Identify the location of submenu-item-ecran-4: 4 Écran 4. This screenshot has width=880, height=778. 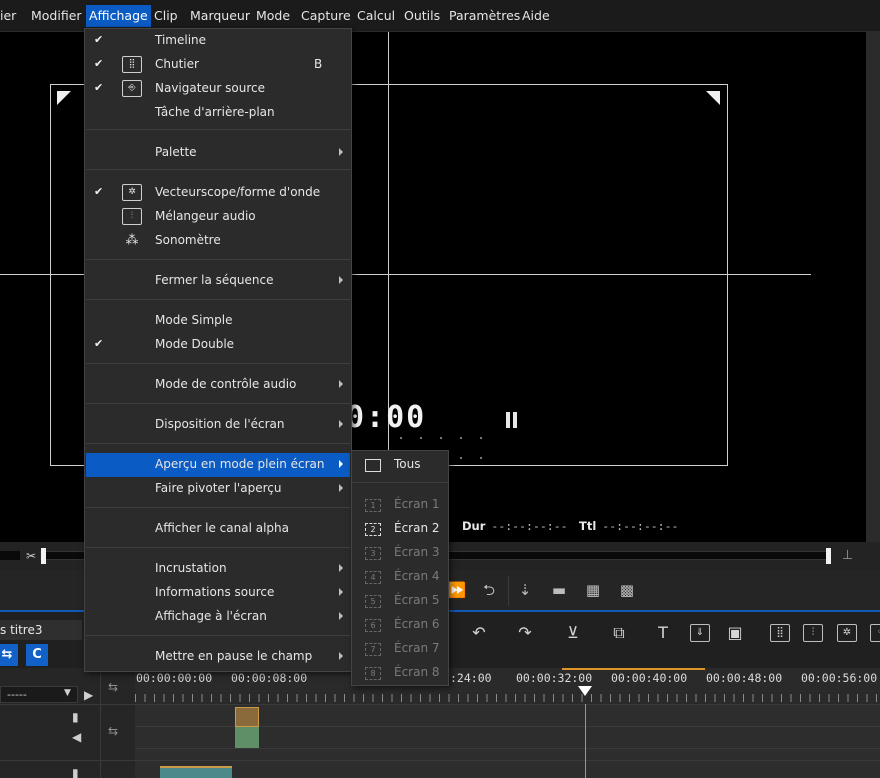
(400, 577).